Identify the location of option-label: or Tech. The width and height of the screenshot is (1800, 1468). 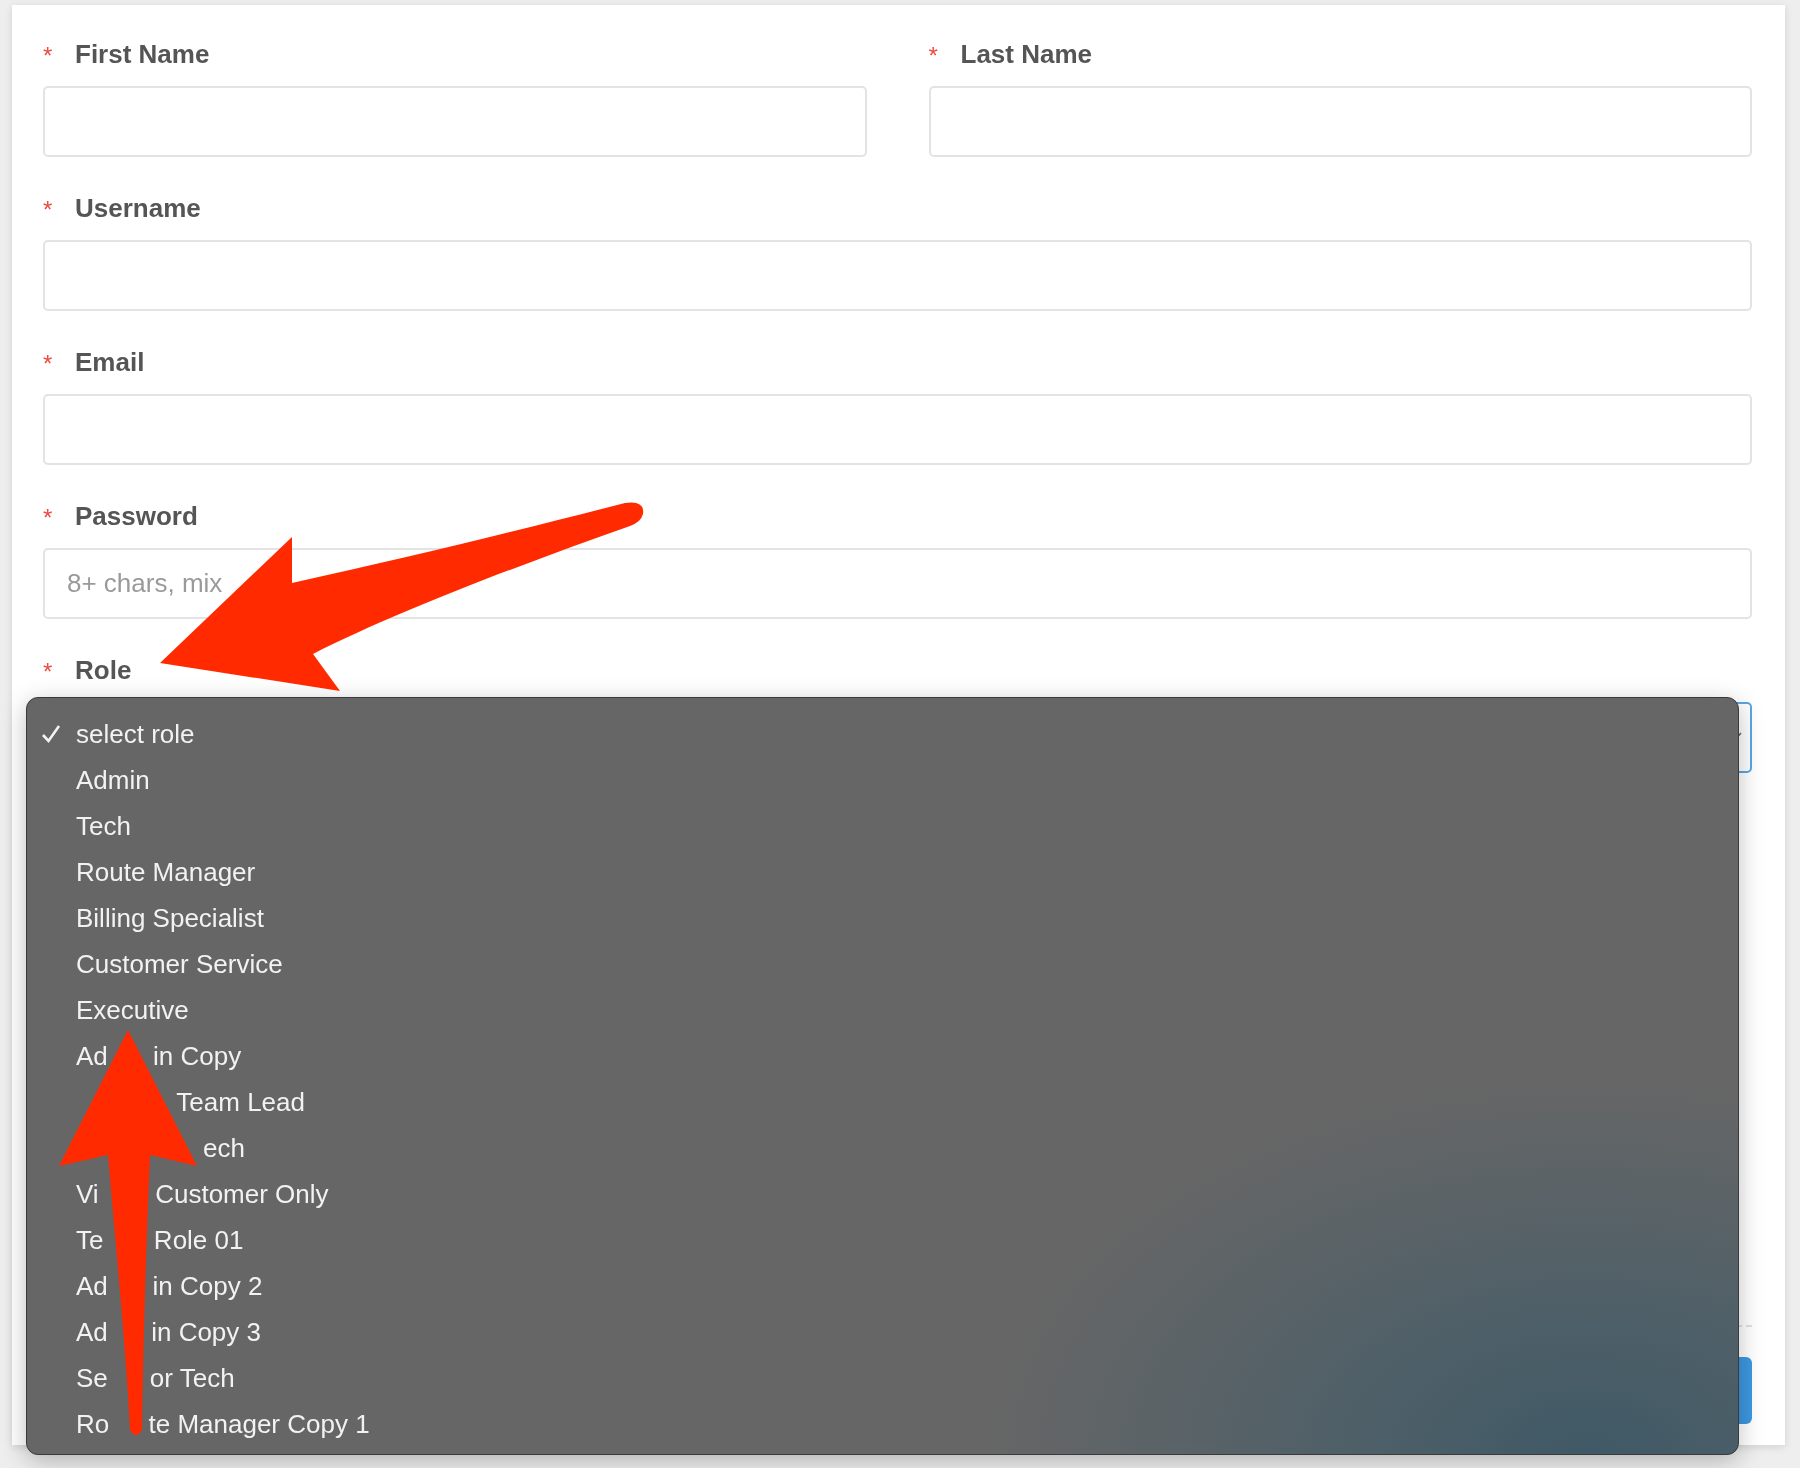
(192, 1378).